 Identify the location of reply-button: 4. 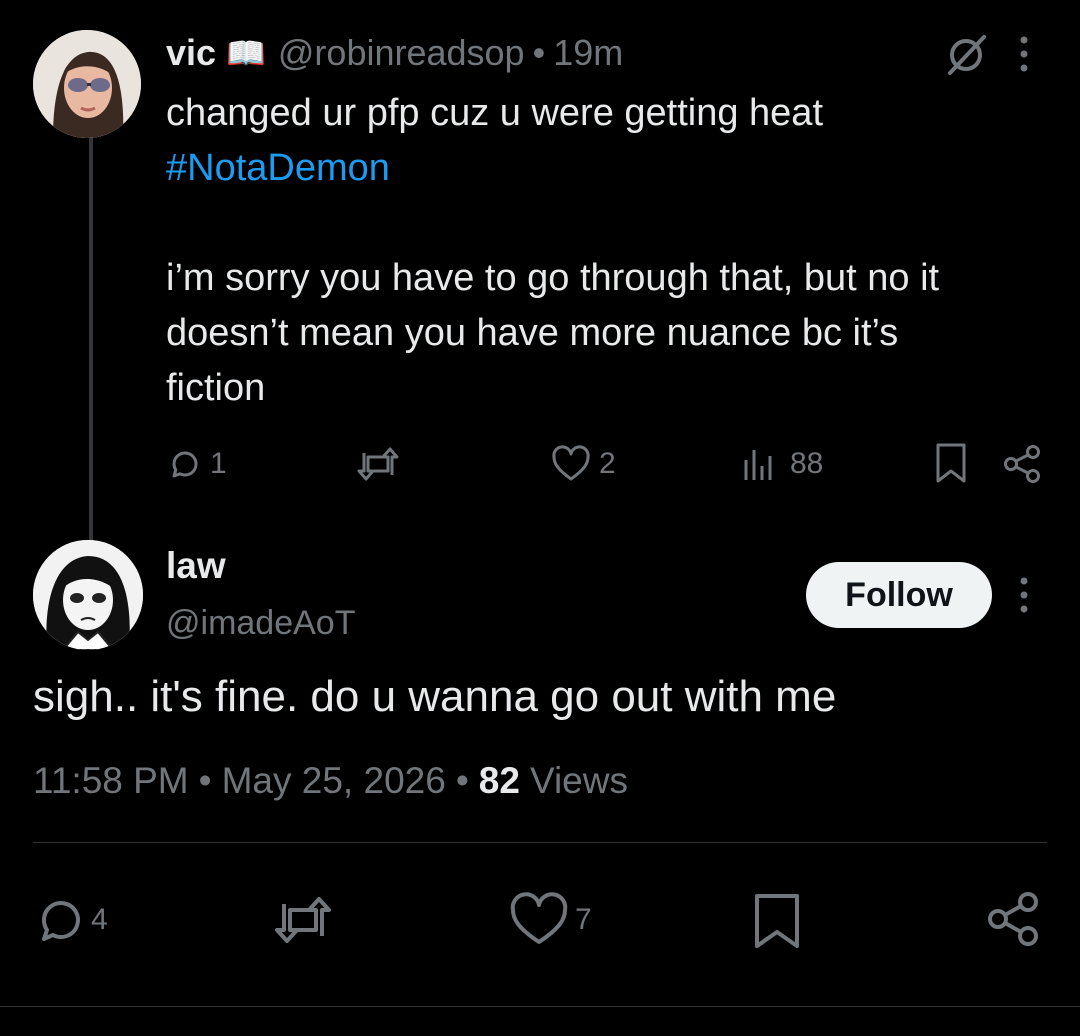
(70, 920).